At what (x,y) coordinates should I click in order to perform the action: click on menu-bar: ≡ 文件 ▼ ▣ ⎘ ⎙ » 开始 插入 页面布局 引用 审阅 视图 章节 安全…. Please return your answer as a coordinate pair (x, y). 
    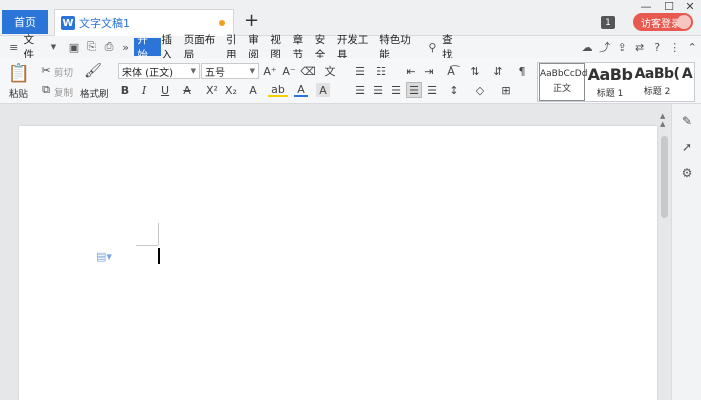
    Looking at the image, I should click on (350, 47).